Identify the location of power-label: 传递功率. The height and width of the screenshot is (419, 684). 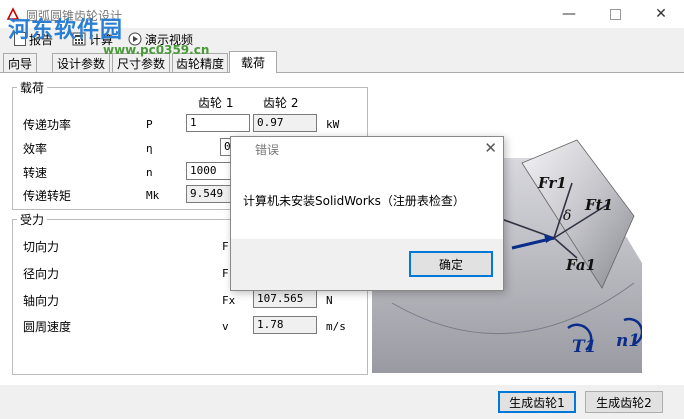
(47, 125).